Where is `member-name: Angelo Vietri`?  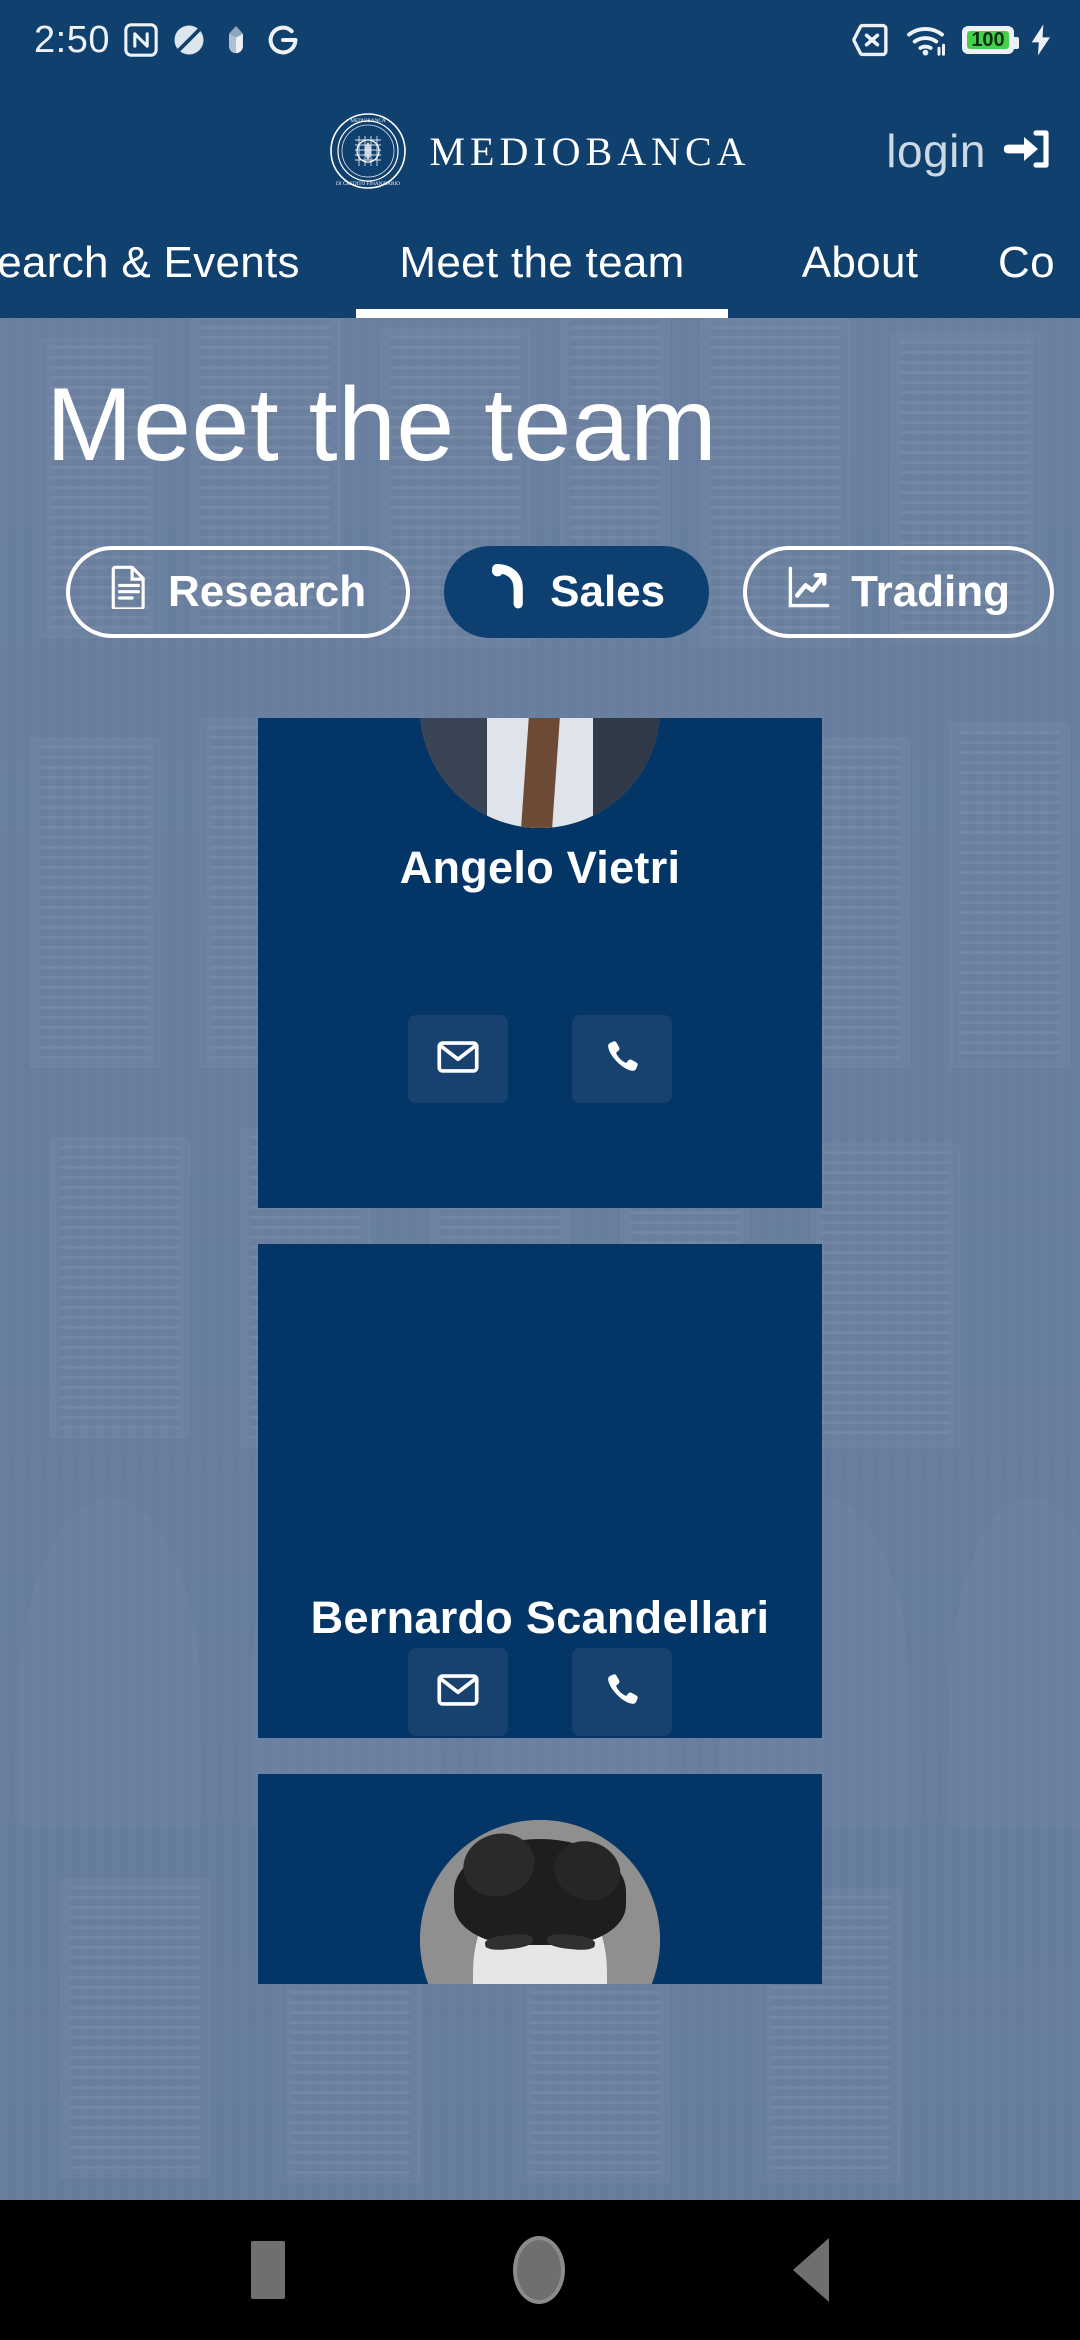
member-name: Angelo Vietri is located at coordinates (540, 867).